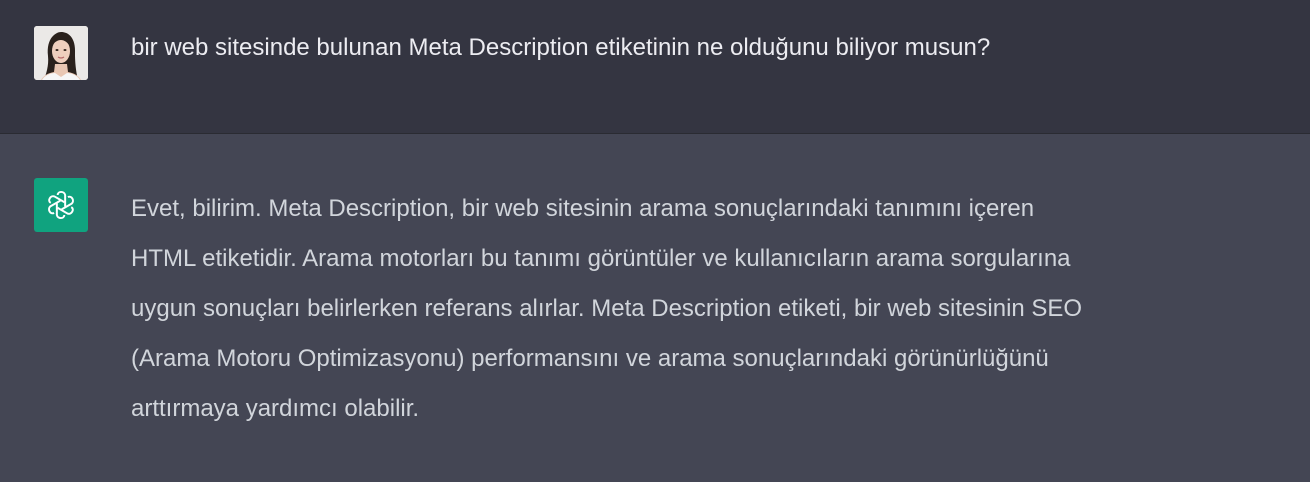 Image resolution: width=1310 pixels, height=482 pixels. I want to click on user-avatar, so click(61, 53).